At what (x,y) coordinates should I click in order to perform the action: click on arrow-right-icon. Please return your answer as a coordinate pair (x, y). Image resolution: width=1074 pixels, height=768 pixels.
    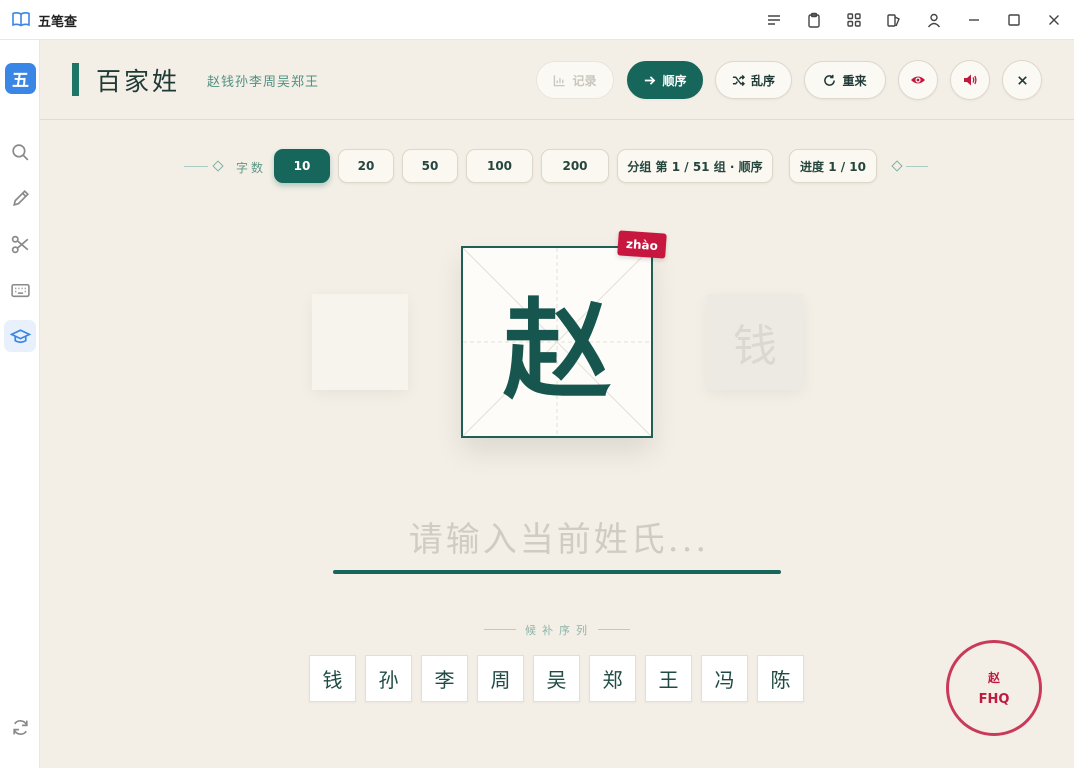
    Looking at the image, I should click on (649, 80).